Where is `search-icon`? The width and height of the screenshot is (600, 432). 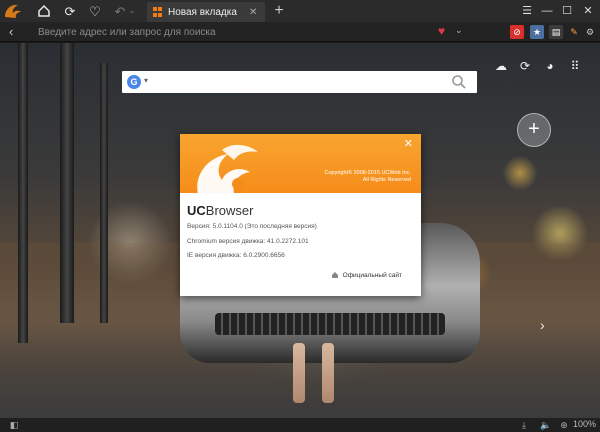 search-icon is located at coordinates (459, 82).